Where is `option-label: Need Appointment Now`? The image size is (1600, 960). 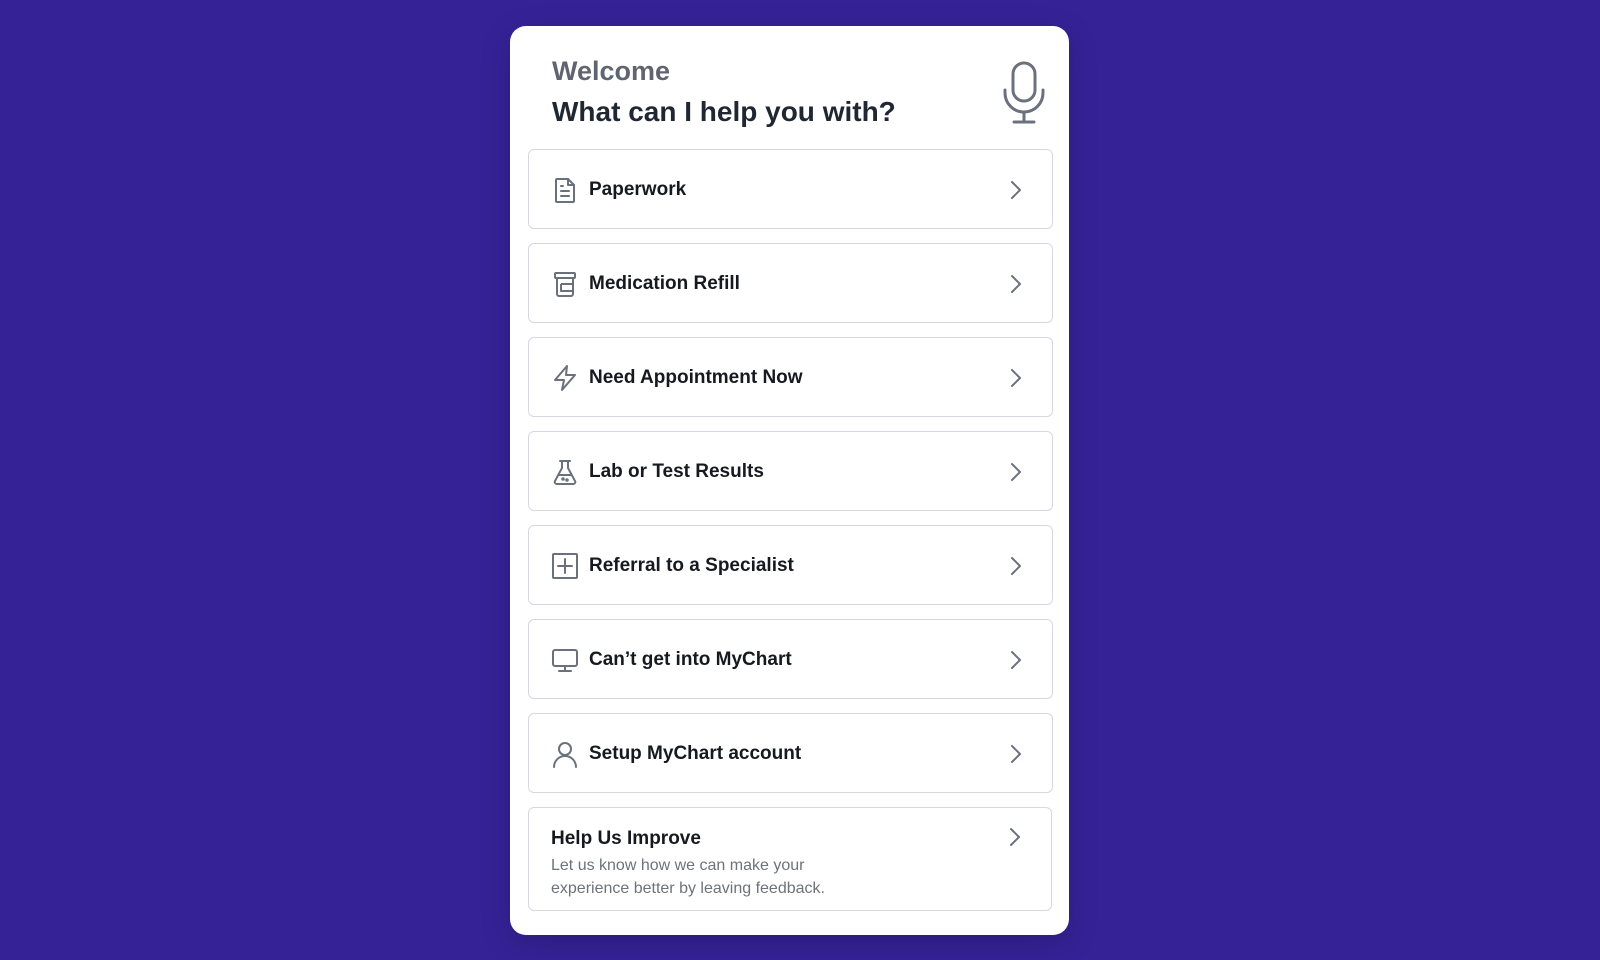
option-label: Need Appointment Now is located at coordinates (696, 377).